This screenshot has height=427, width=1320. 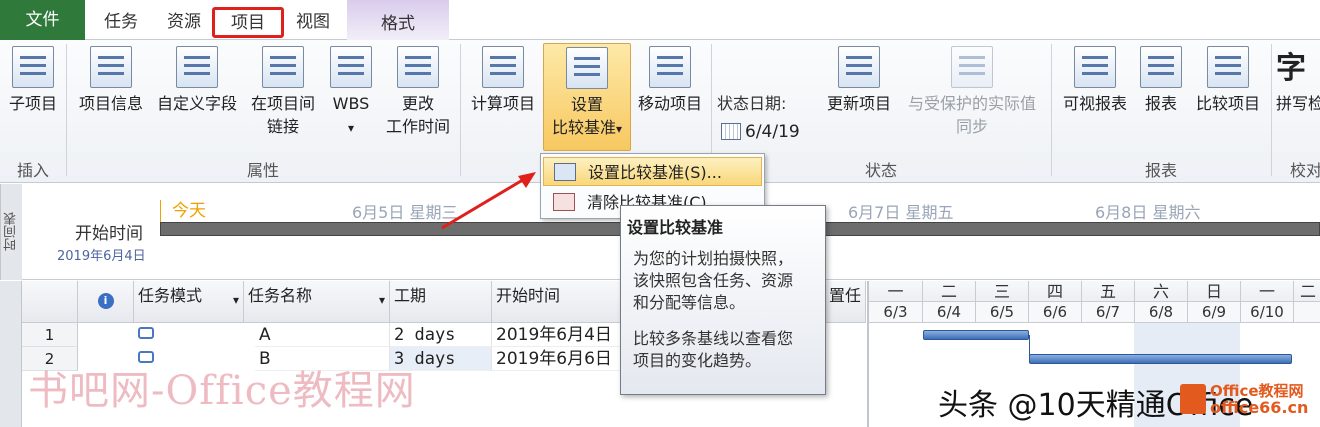 What do you see at coordinates (858, 103) in the screenshot?
I see `update-label: 更新项目` at bounding box center [858, 103].